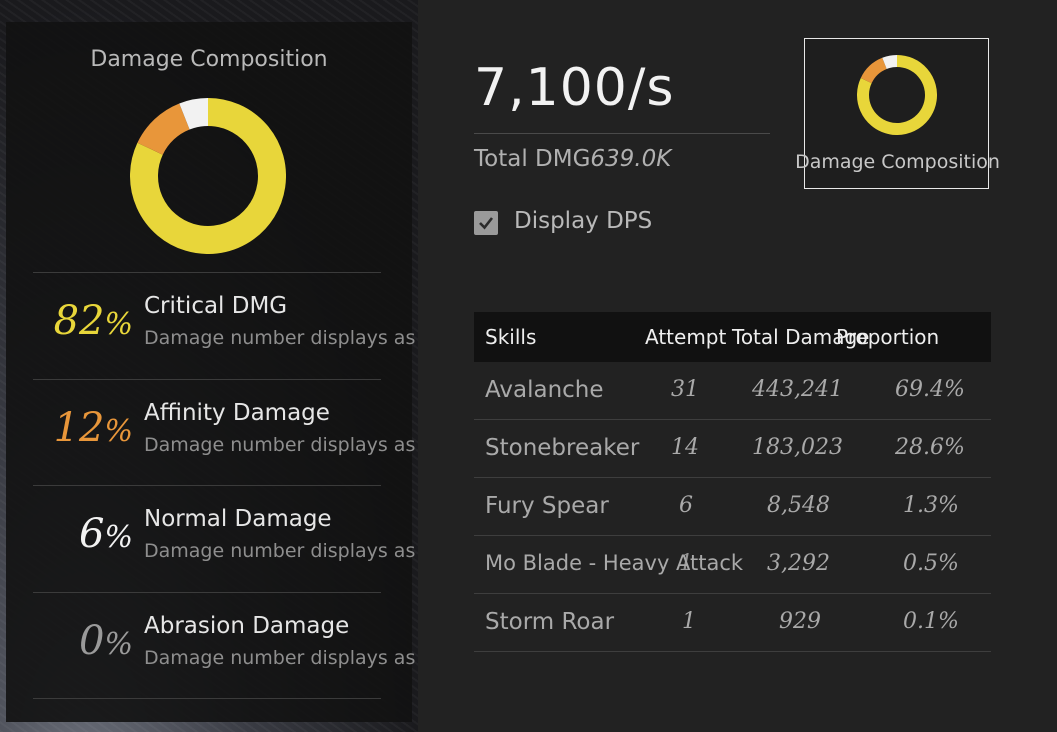  Describe the element at coordinates (888, 337) in the screenshot. I see `header-proportion: Proportion` at that location.